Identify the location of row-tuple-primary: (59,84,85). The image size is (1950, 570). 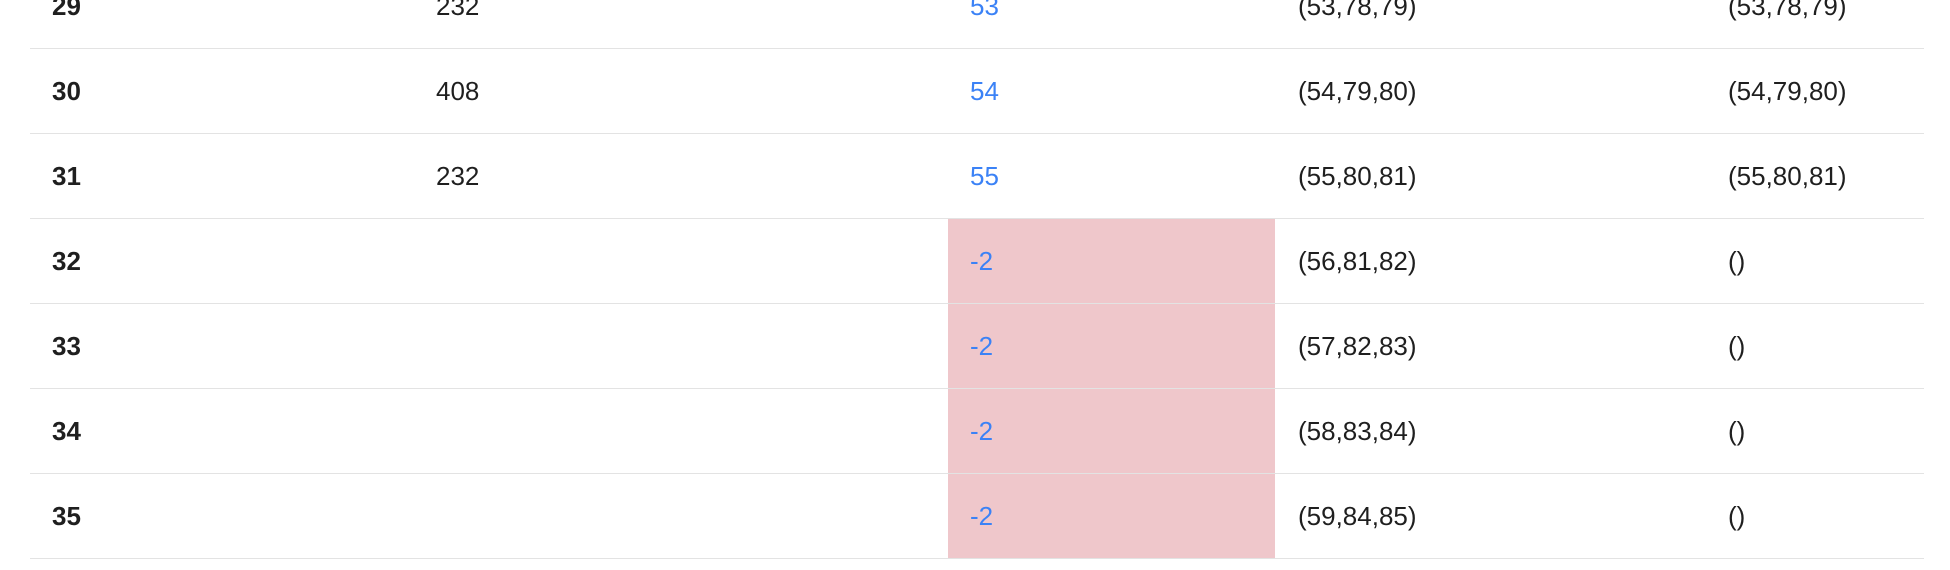
(1357, 515).